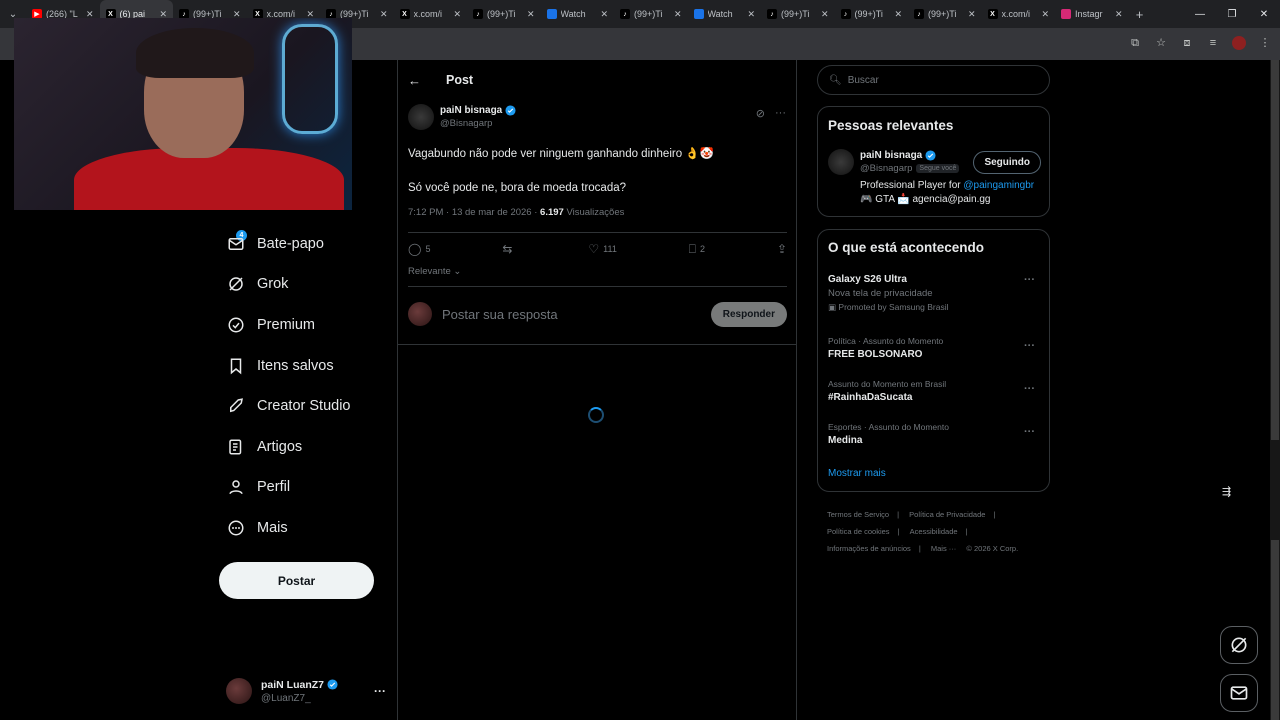  I want to click on browser-menu-icon: ⋮, so click(1265, 43).